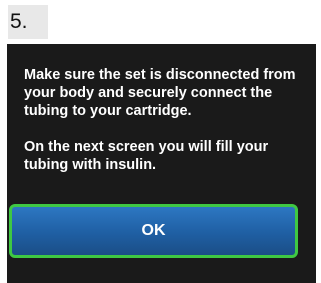 The height and width of the screenshot is (283, 321). I want to click on screen-bottom-area, so click(161, 274).